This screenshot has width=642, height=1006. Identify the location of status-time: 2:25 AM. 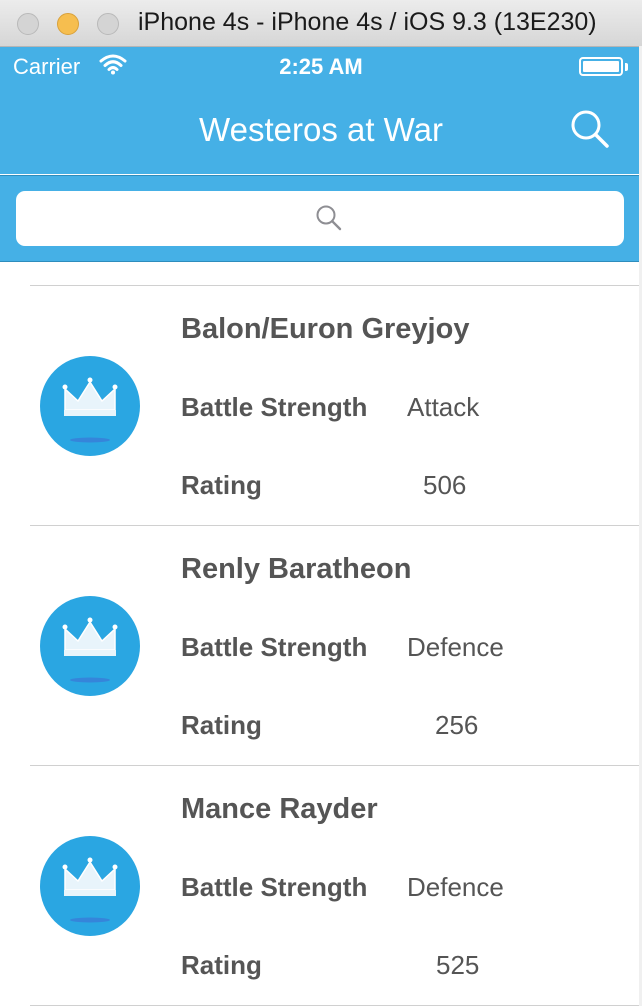
(321, 66).